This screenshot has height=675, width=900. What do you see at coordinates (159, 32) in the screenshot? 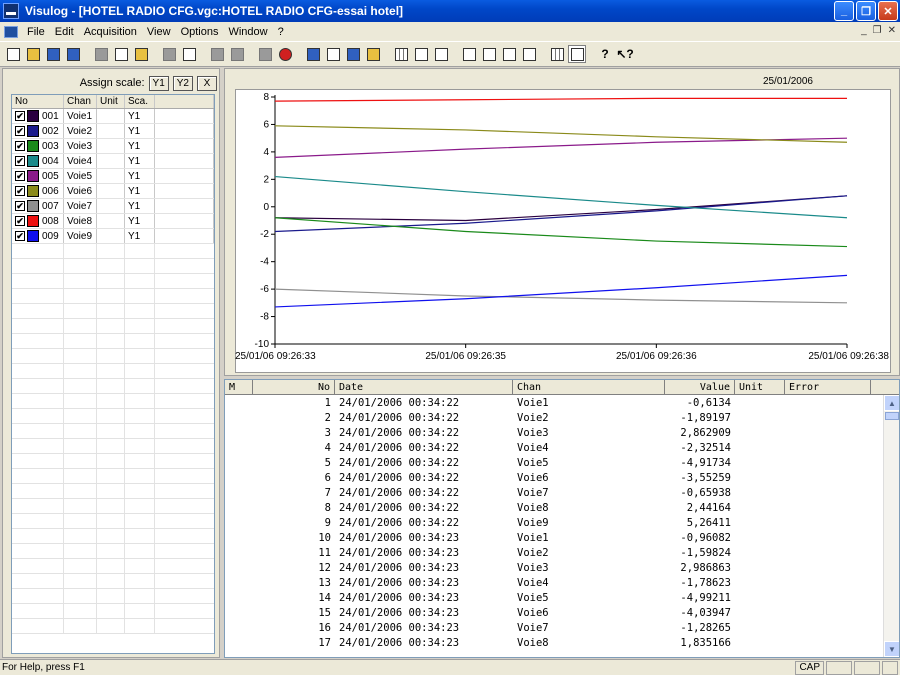
I see `menu-view: View` at bounding box center [159, 32].